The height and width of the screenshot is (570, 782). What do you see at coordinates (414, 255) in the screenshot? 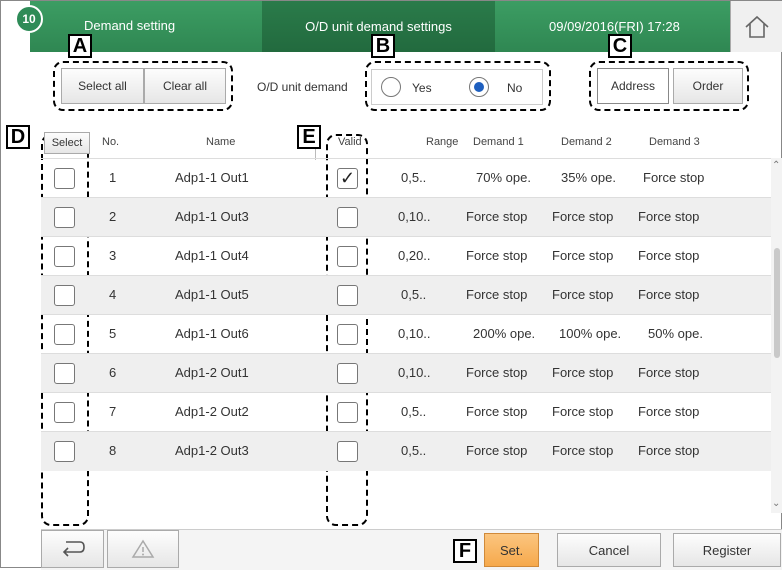
I see `row-range: 0,20..` at bounding box center [414, 255].